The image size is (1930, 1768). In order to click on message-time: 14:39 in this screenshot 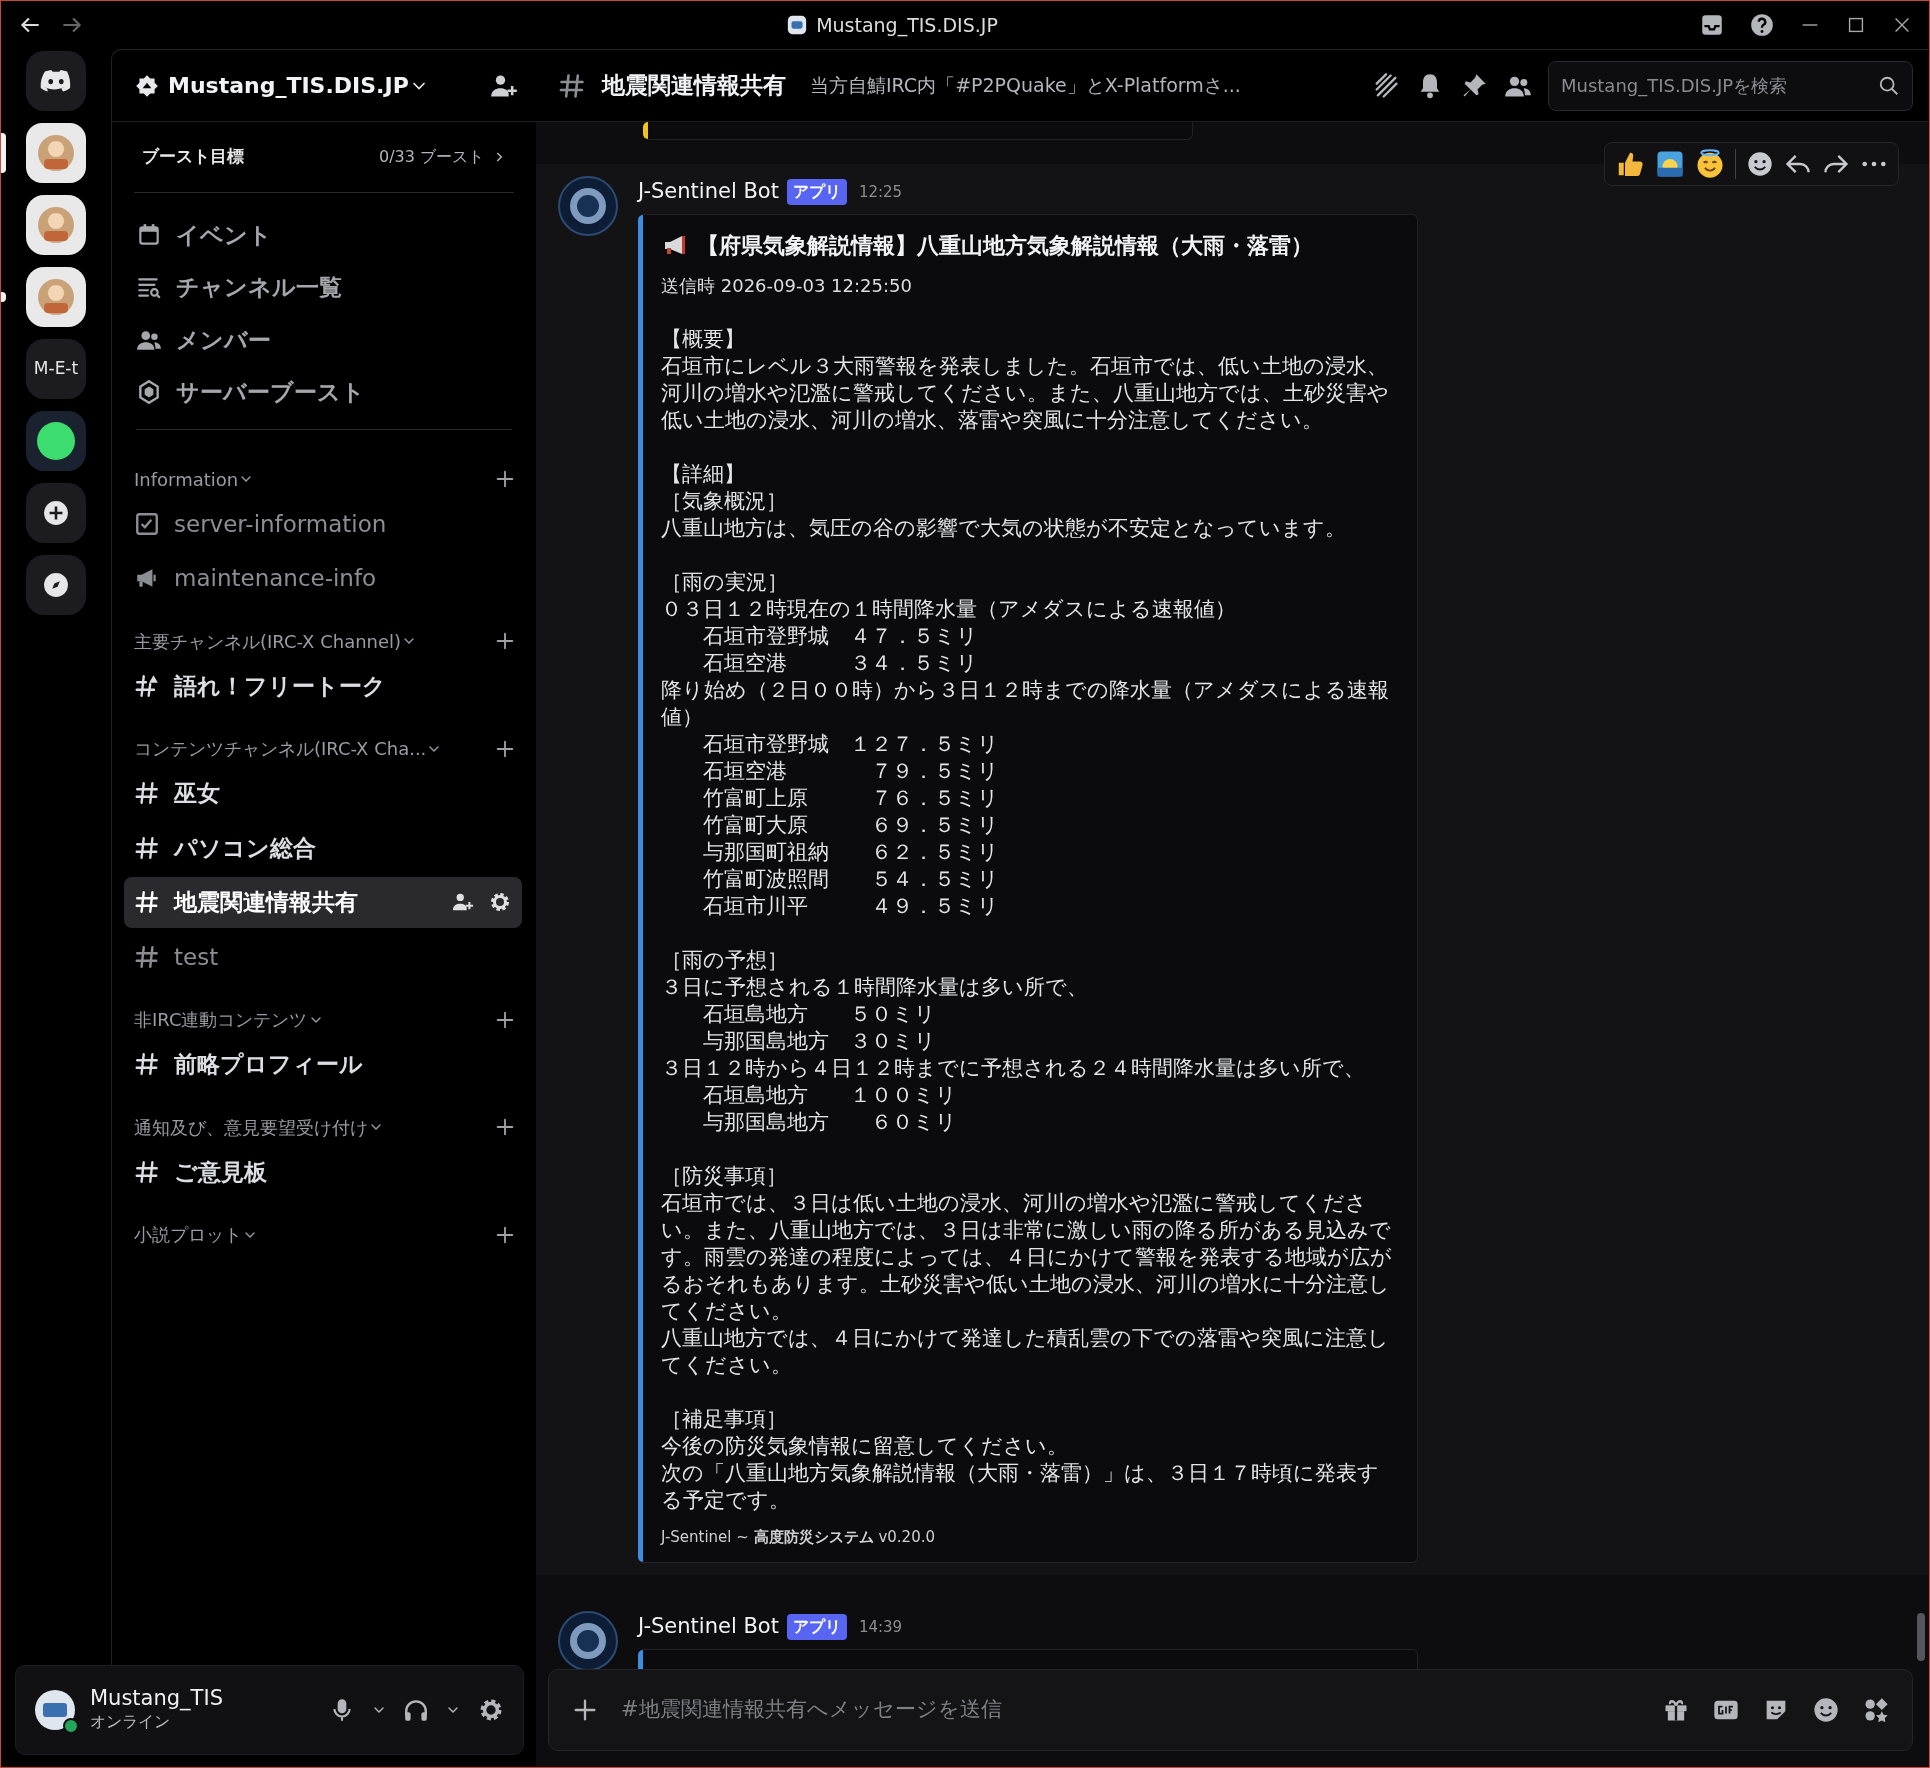, I will do `click(880, 1627)`.